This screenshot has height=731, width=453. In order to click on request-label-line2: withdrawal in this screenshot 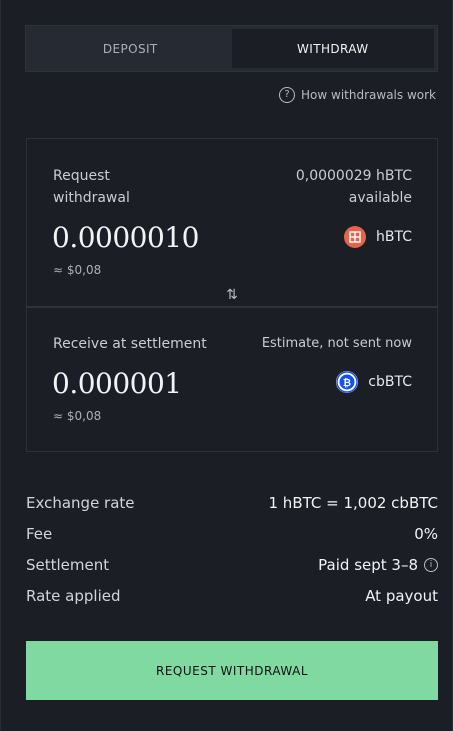, I will do `click(91, 198)`.